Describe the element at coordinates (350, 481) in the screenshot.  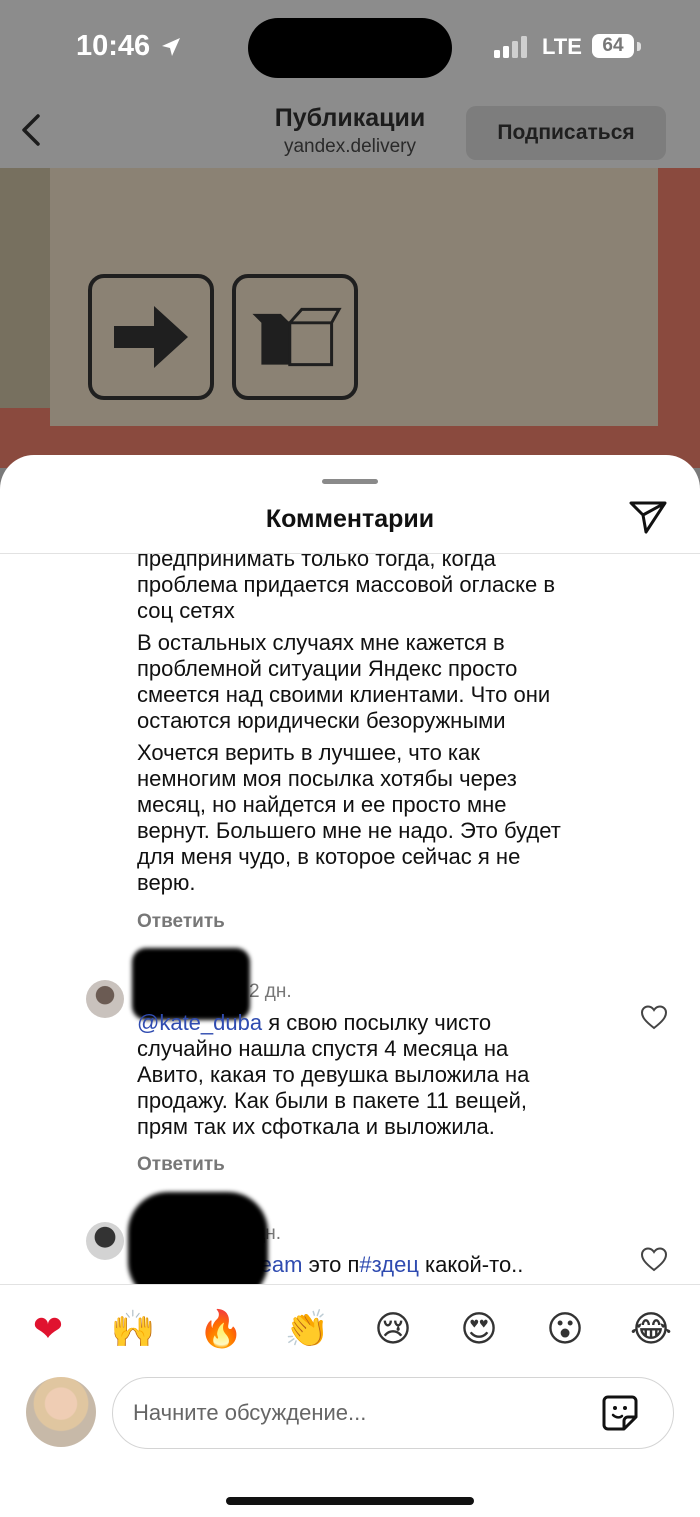
I see `sheet-grabber` at that location.